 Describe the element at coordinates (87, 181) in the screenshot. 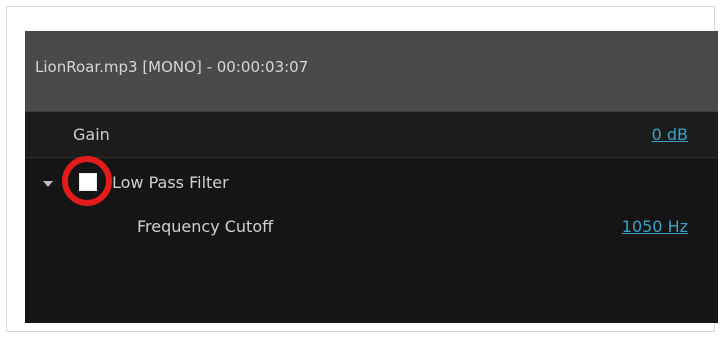

I see `highlight-circle` at that location.